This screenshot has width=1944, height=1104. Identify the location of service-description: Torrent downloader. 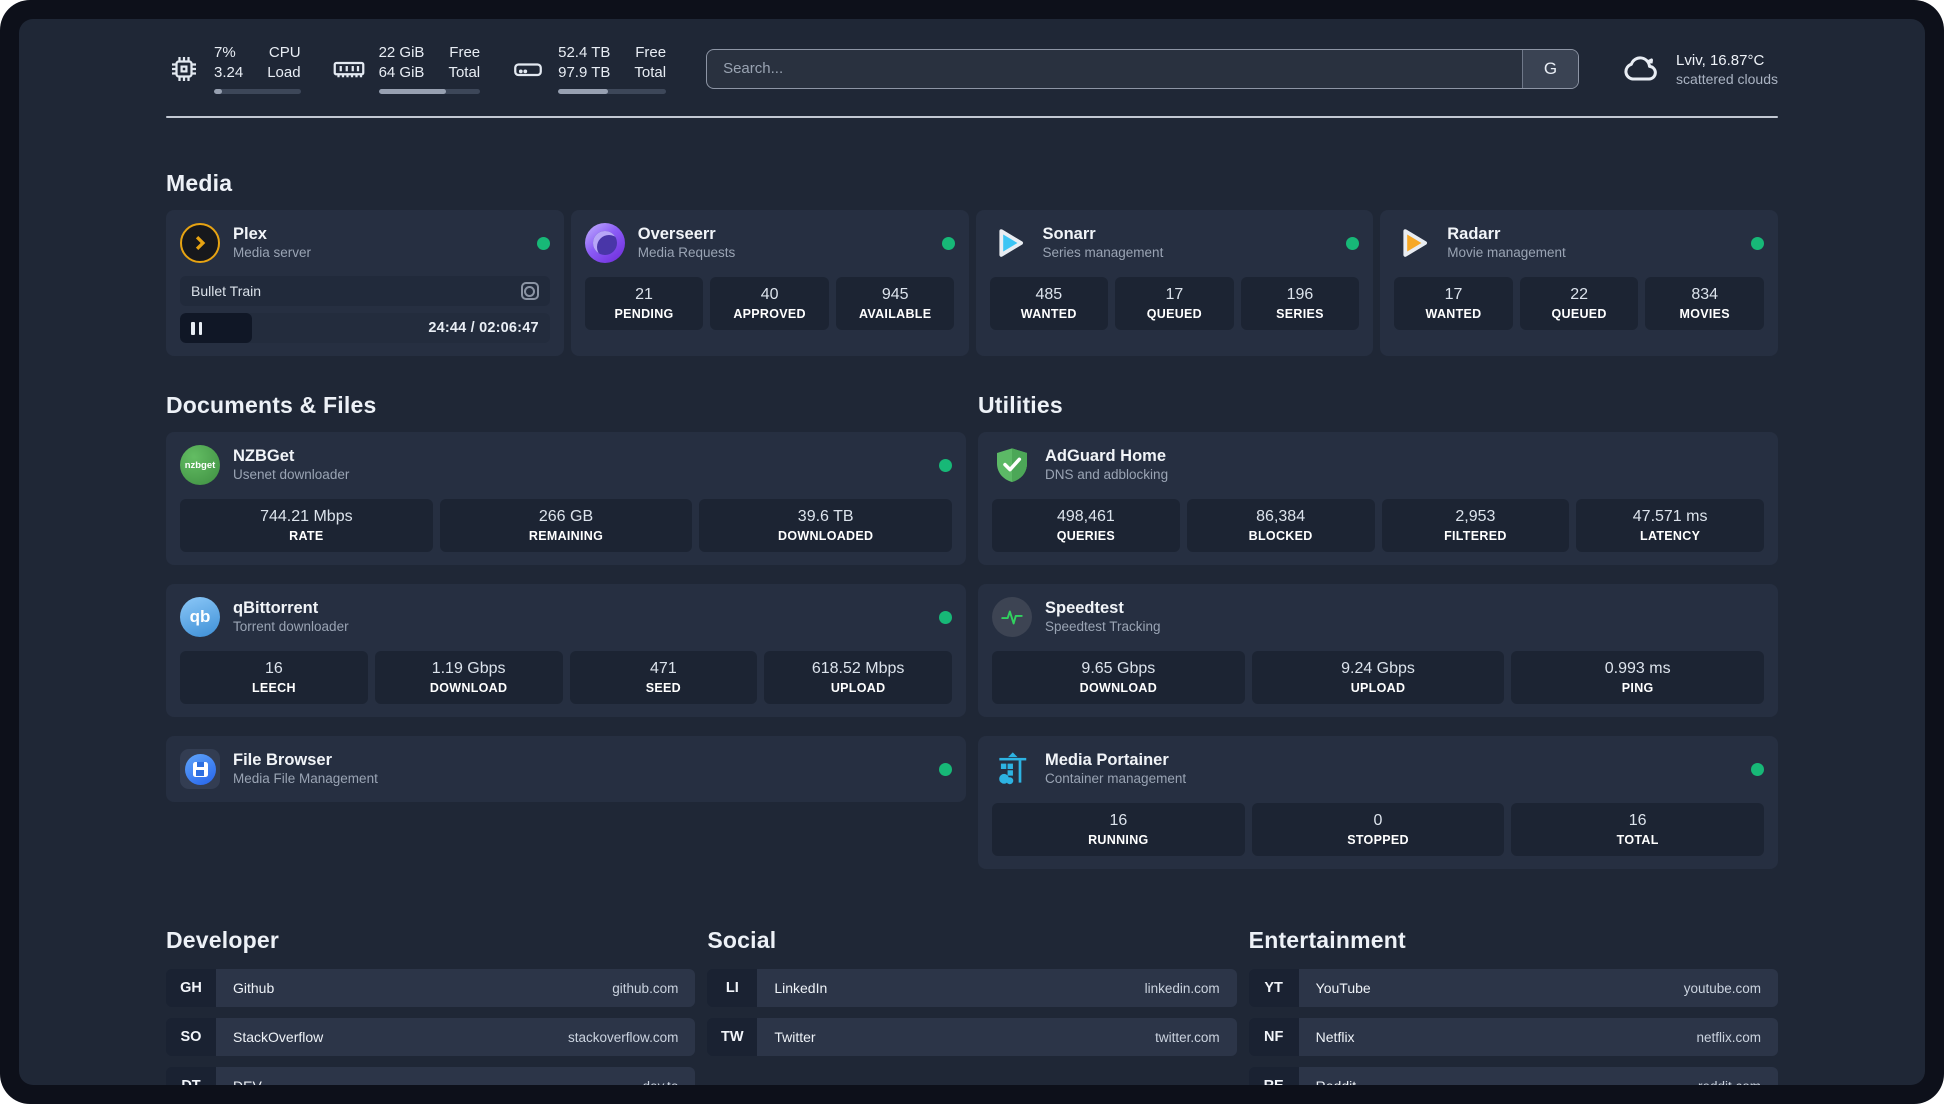
(291, 626).